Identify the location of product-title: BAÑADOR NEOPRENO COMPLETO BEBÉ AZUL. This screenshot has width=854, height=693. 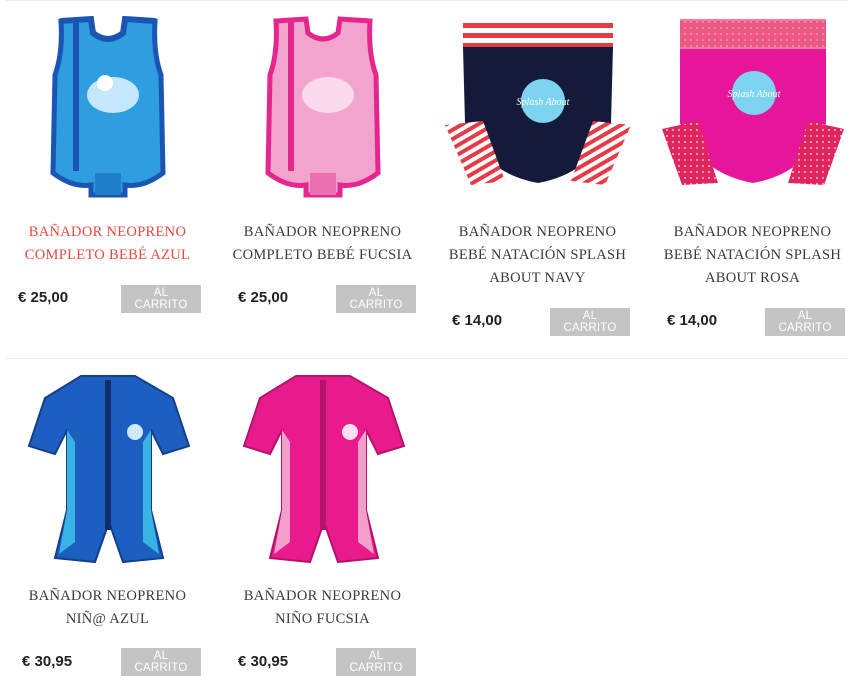
(107, 244).